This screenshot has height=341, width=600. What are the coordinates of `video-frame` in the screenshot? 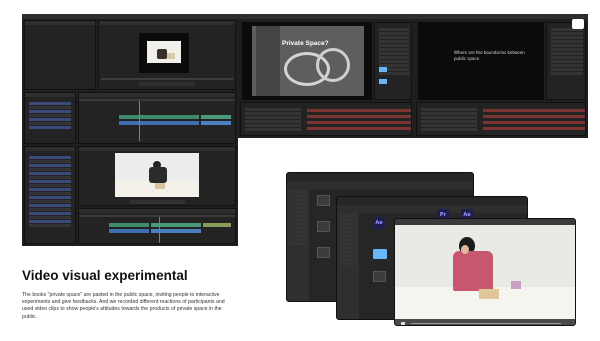 It's located at (485, 273).